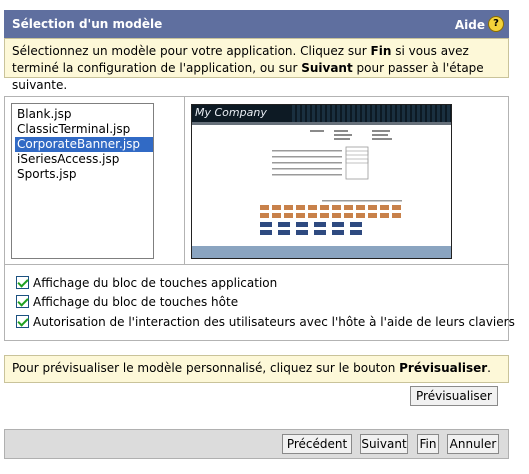  I want to click on panel-divider-horizontal, so click(256, 264).